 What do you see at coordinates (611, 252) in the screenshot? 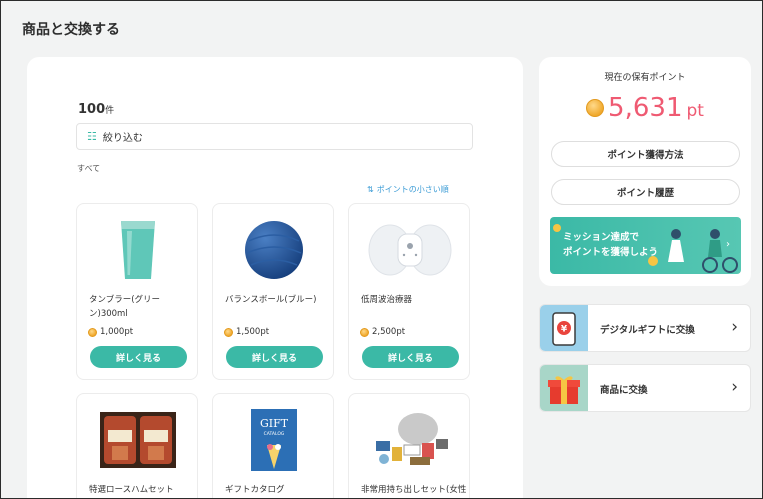
I see `mission-banner-line2: ポイントを獲得しよう` at bounding box center [611, 252].